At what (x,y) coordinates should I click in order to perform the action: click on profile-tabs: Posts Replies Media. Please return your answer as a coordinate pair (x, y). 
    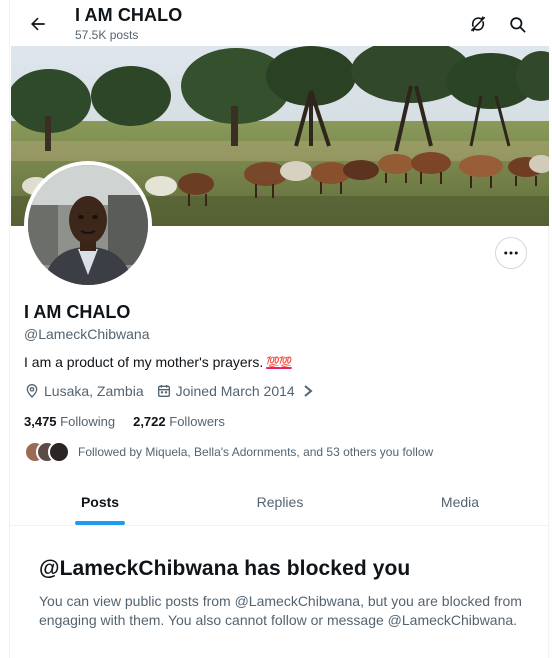
    Looking at the image, I should click on (280, 502).